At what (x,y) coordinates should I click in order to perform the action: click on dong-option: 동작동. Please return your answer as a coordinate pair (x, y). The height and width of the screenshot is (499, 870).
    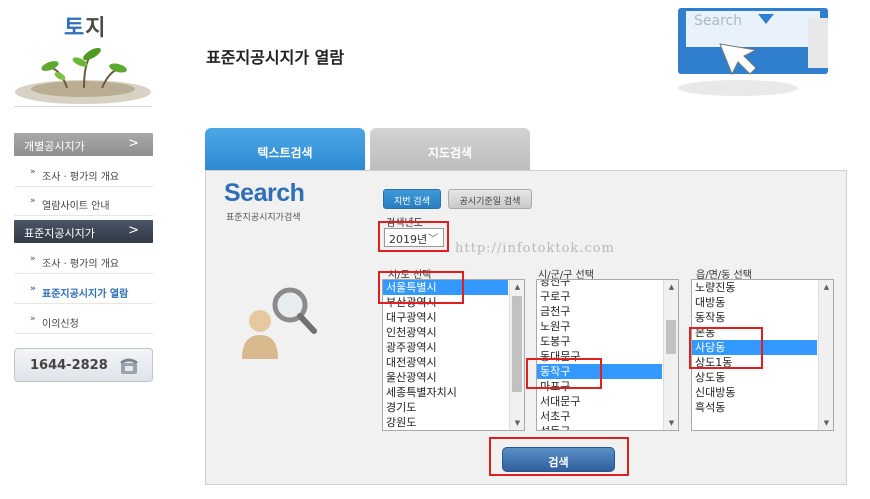
    Looking at the image, I should click on (754, 317).